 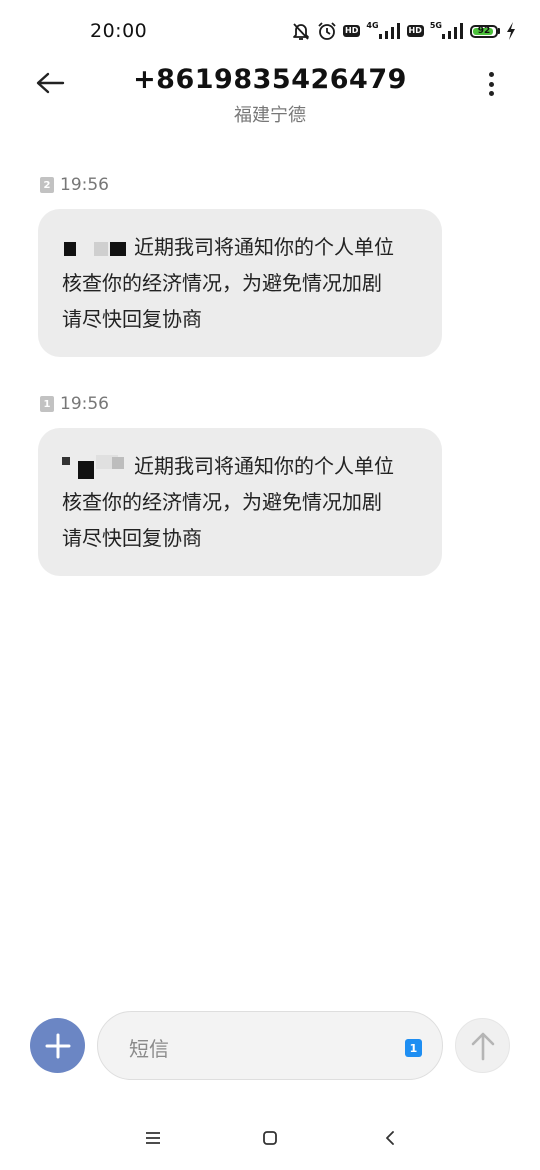 What do you see at coordinates (47, 404) in the screenshot?
I see `sim-card-icon: 1` at bounding box center [47, 404].